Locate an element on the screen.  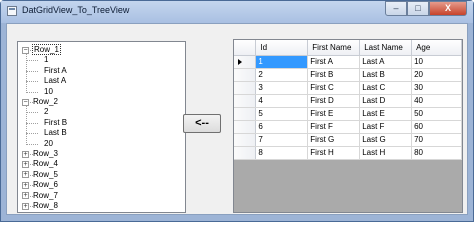
cell-first-name: First G is located at coordinates (334, 140).